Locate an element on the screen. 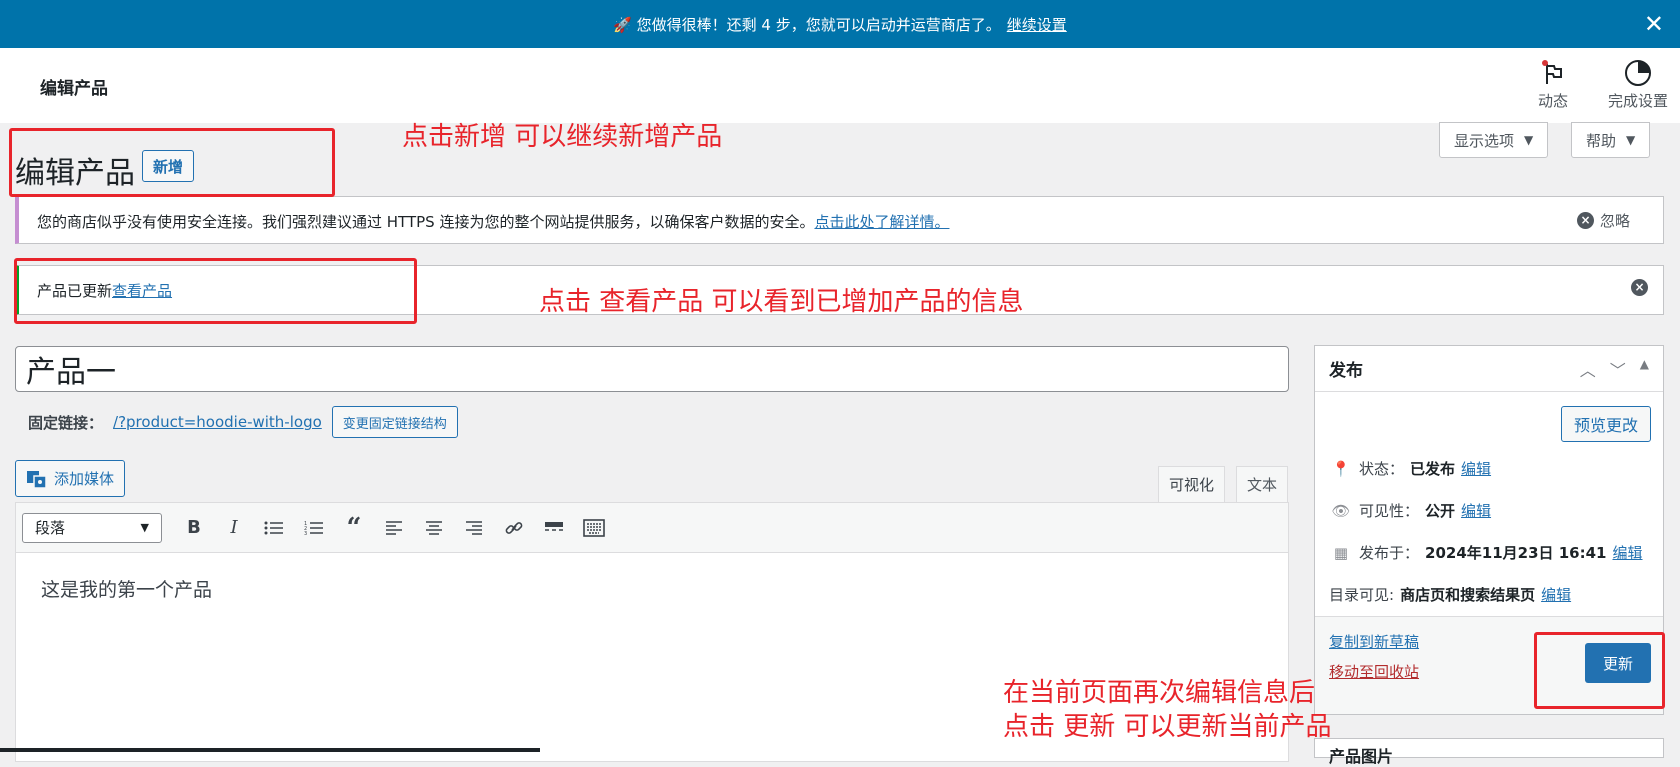  tab-visual: 可视化 is located at coordinates (1192, 484).